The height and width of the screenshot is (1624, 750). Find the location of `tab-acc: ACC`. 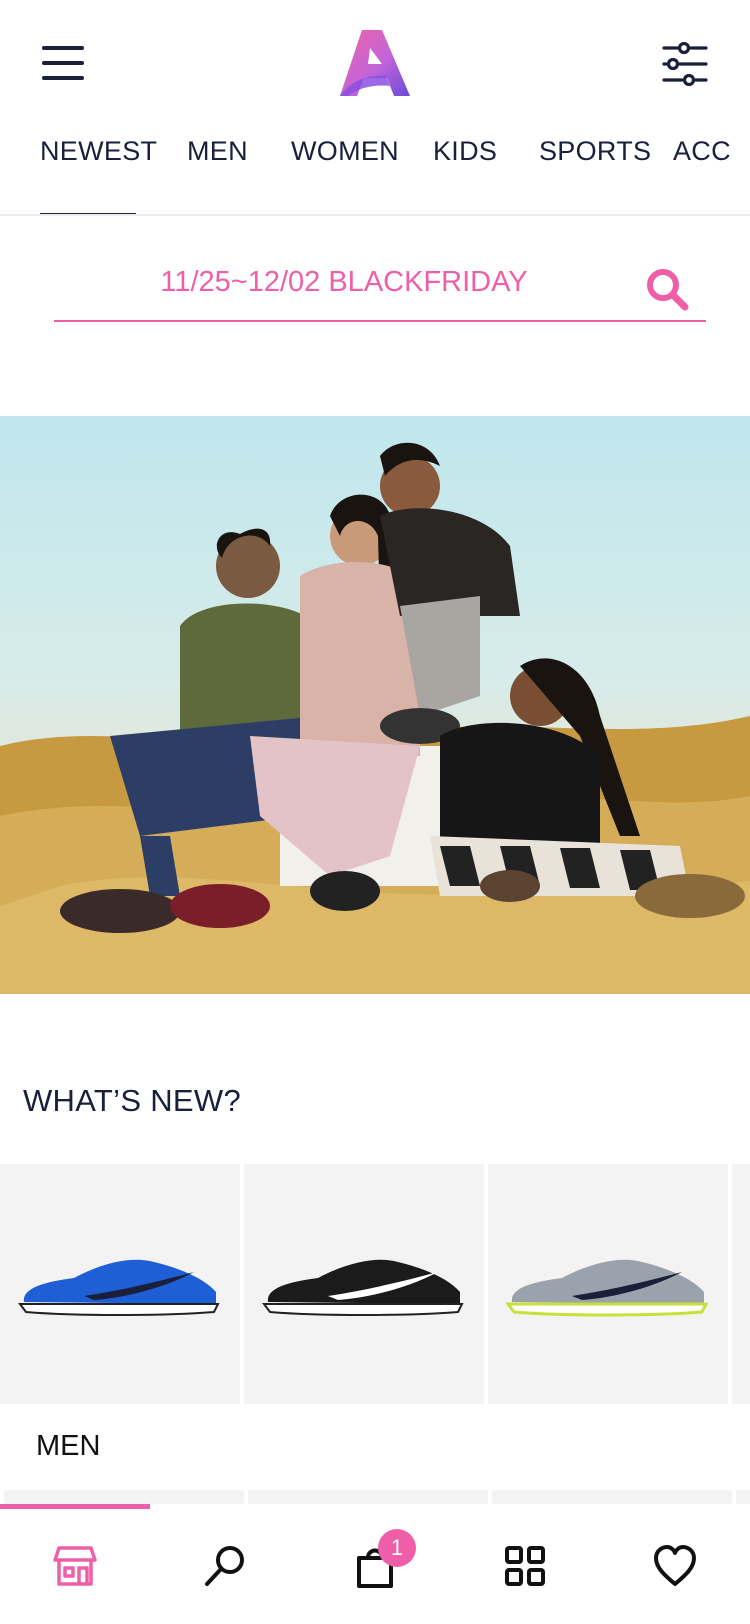

tab-acc: ACC is located at coordinates (702, 151).